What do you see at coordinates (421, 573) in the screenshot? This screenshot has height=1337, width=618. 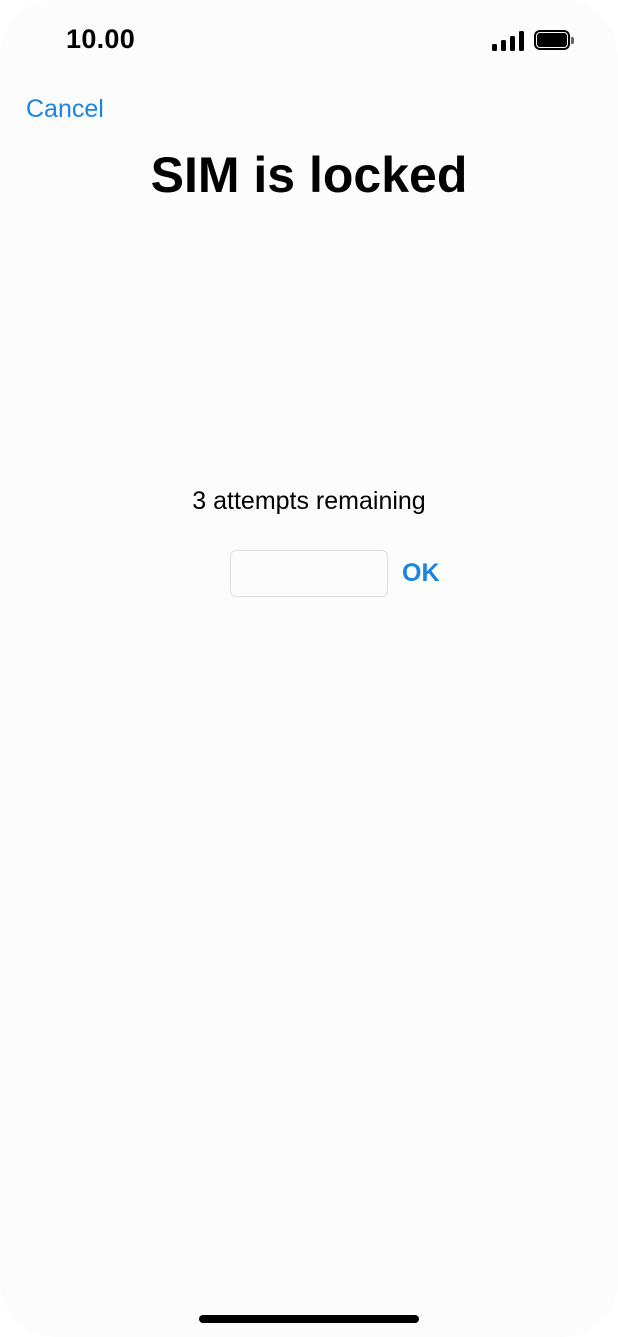 I see `ok-button: OK` at bounding box center [421, 573].